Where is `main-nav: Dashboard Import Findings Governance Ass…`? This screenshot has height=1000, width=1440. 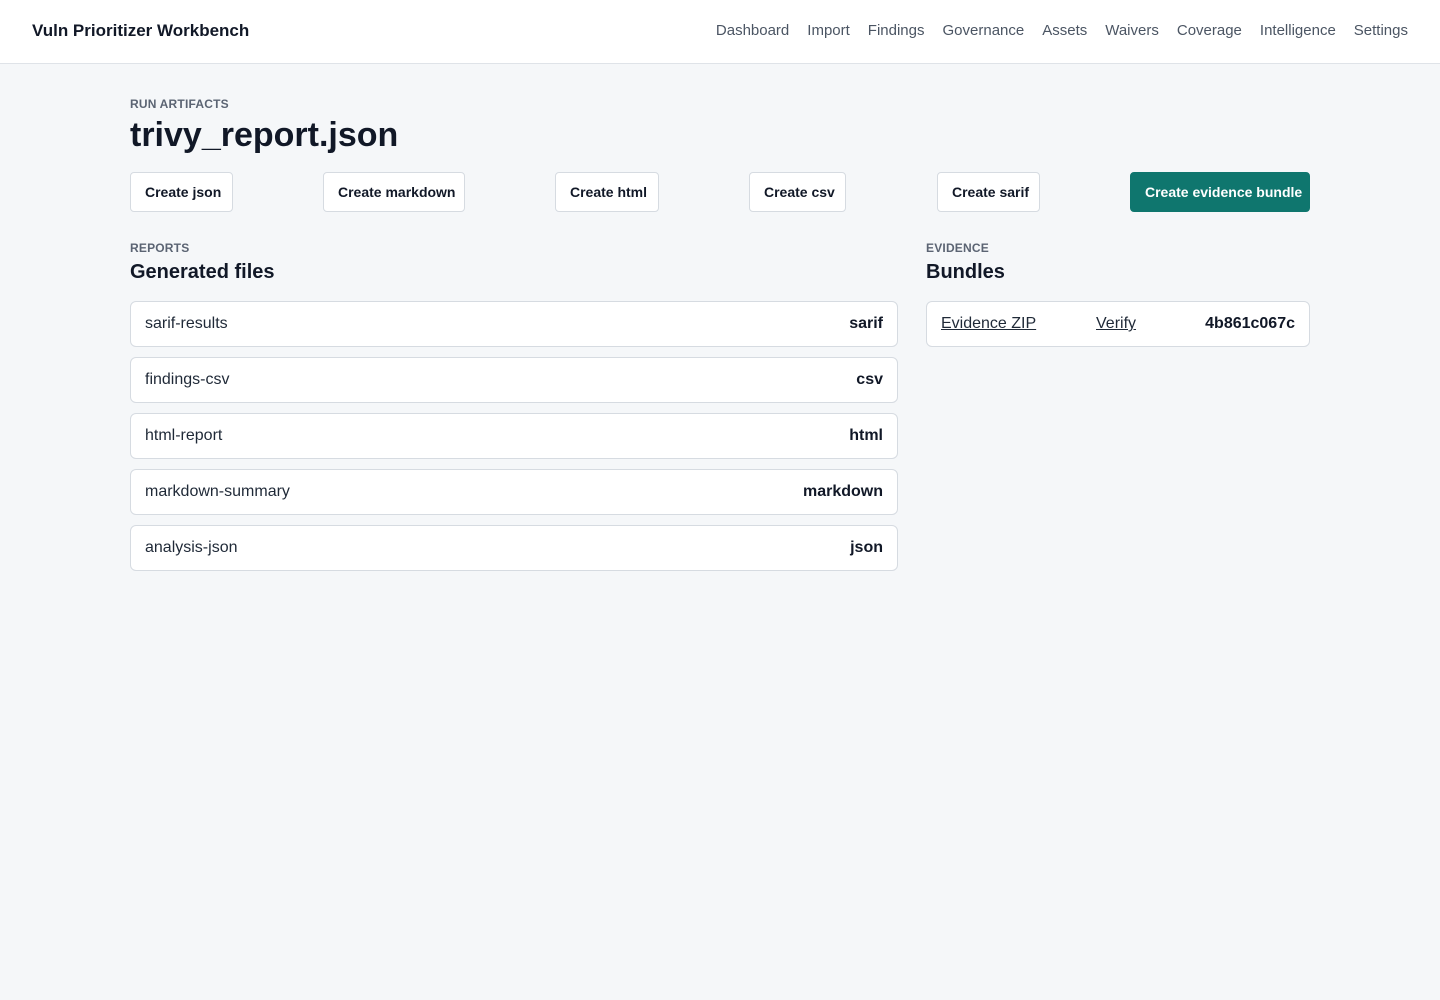 main-nav: Dashboard Import Findings Governance Ass… is located at coordinates (1062, 30).